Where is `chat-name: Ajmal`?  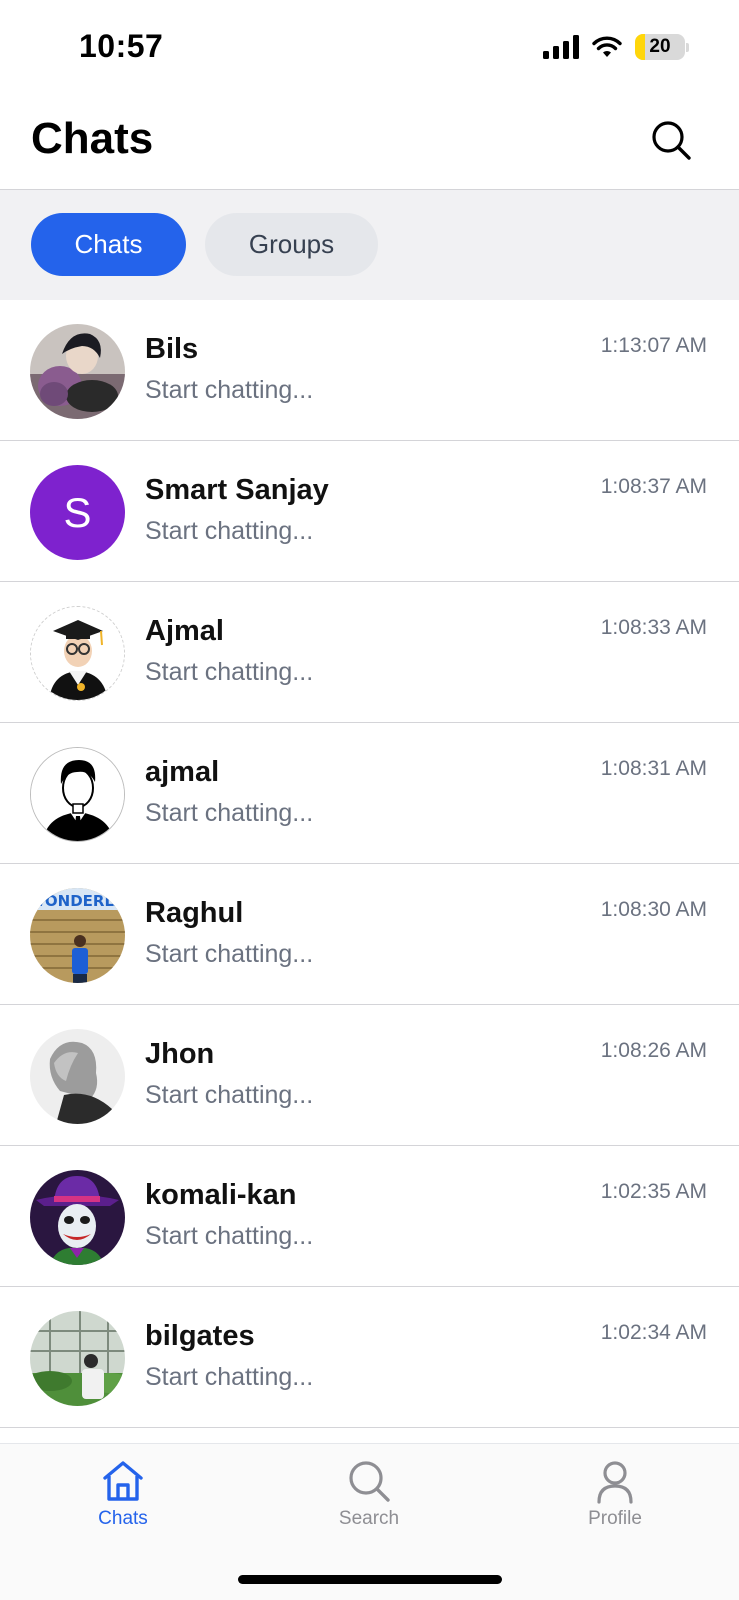 chat-name: Ajmal is located at coordinates (184, 631).